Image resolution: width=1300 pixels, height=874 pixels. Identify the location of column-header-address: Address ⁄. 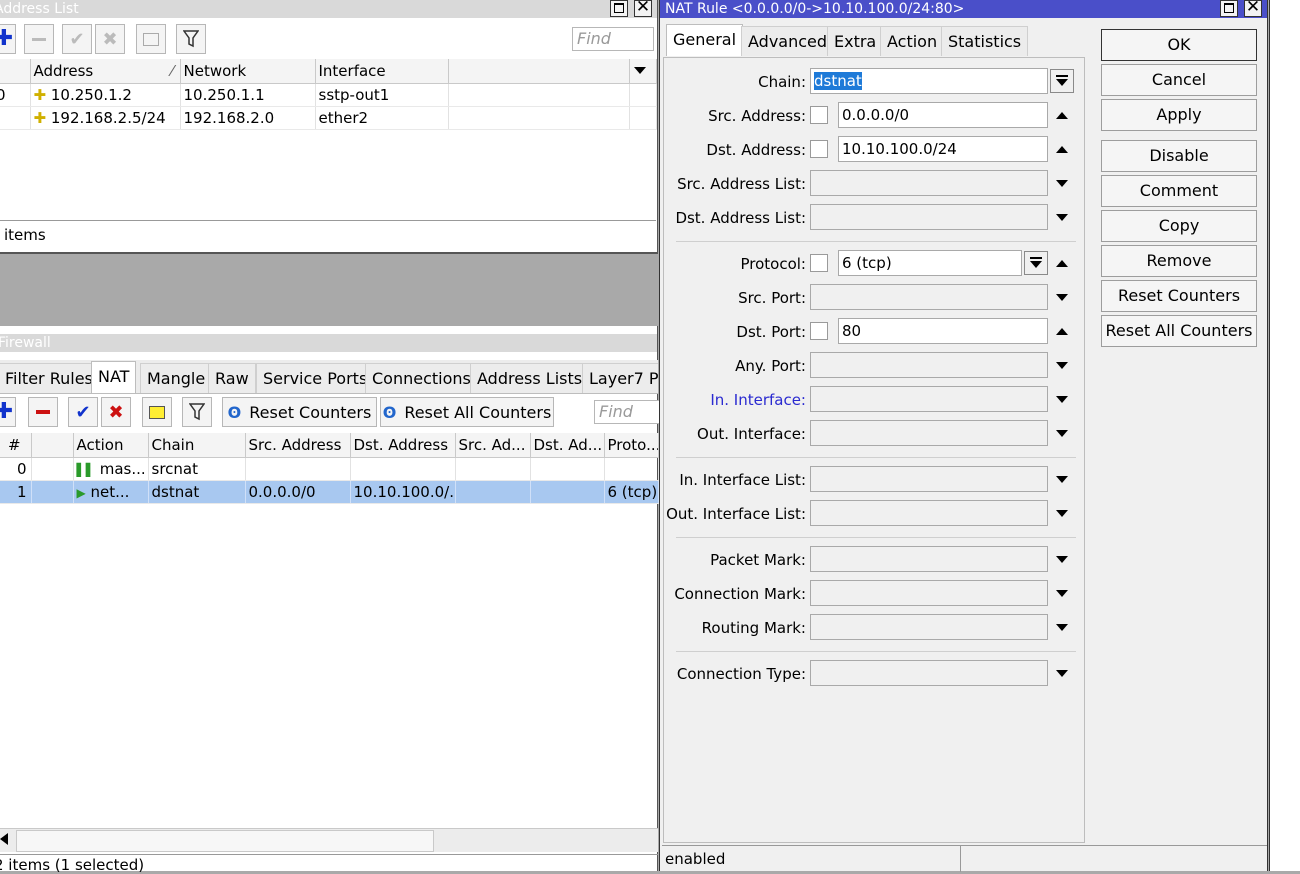
(105, 71).